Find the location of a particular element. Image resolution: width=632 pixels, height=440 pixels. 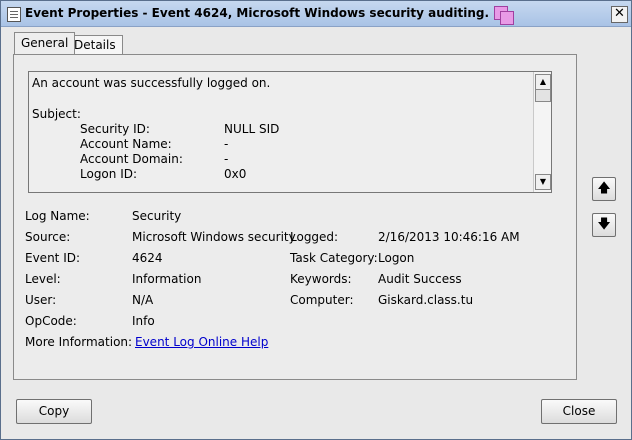

close-icon: ✕ is located at coordinates (619, 14).